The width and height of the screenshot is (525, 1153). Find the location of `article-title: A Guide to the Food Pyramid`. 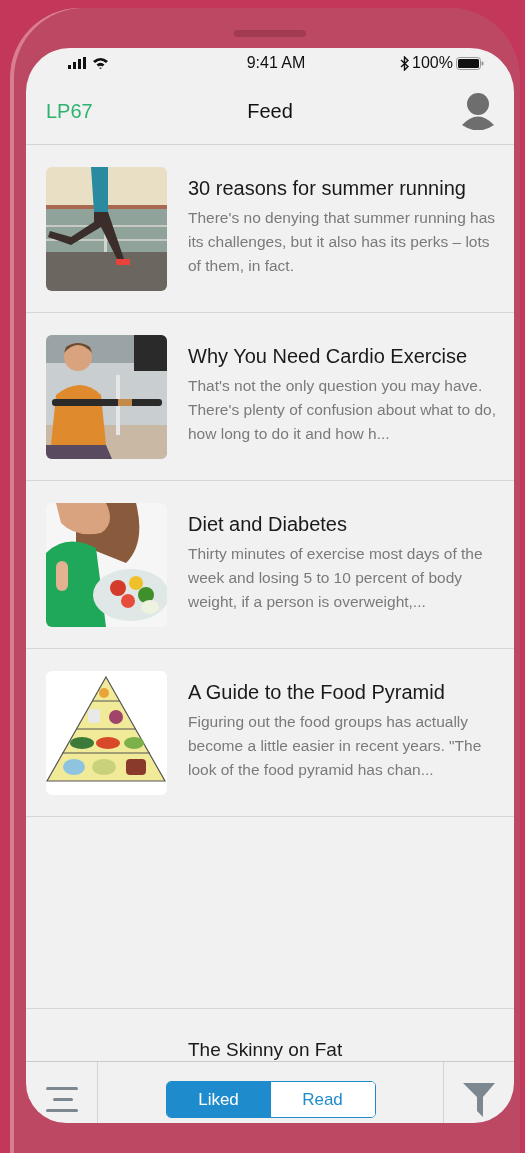

article-title: A Guide to the Food Pyramid is located at coordinates (317, 692).